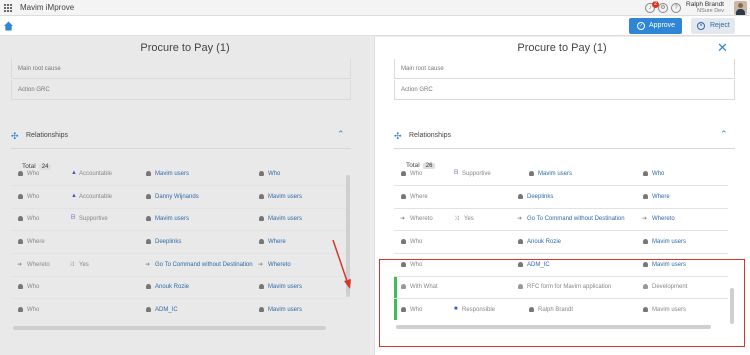  I want to click on right-field-action-grc: Action GRC, so click(564, 90).